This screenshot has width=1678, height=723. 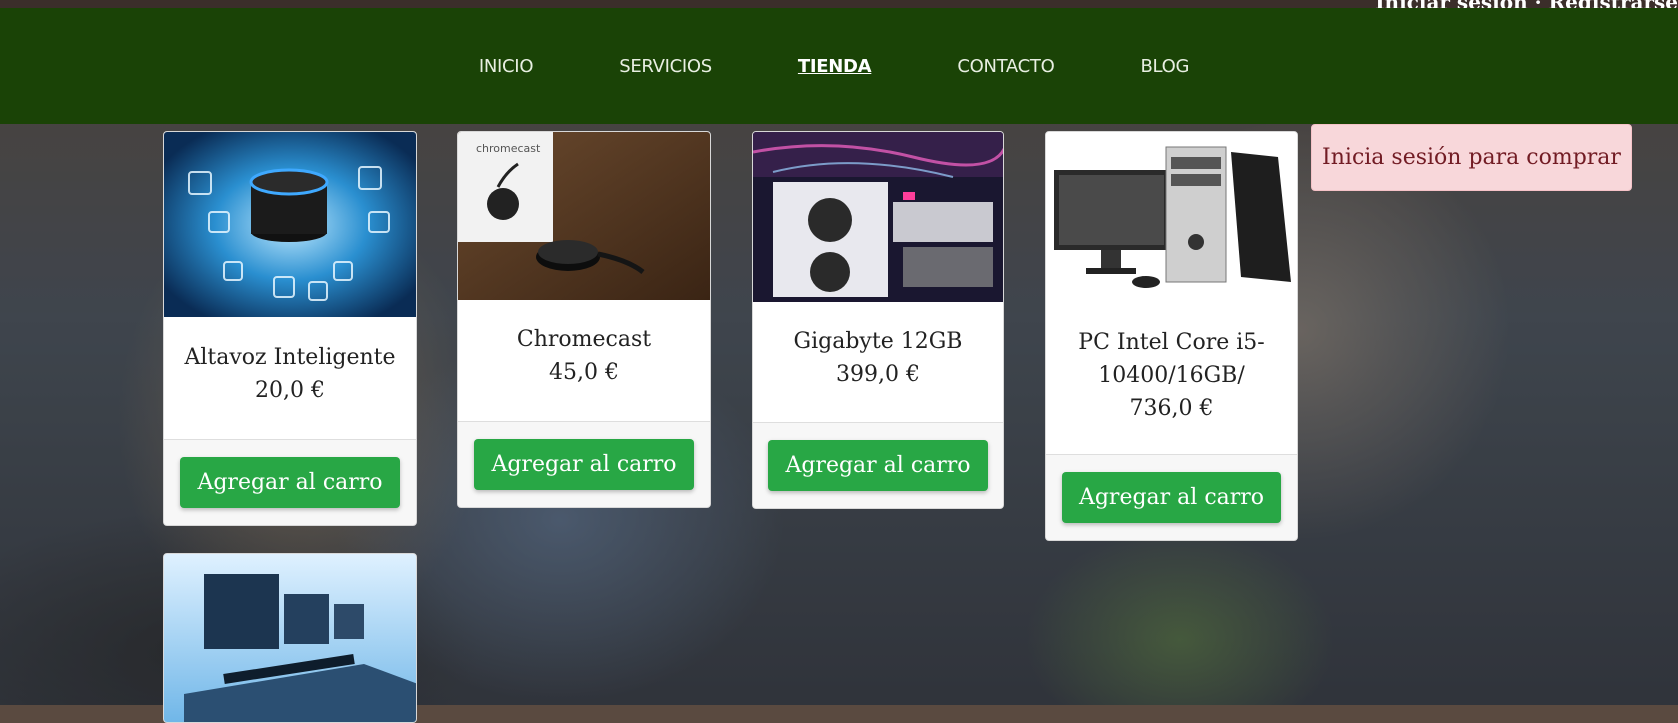 What do you see at coordinates (878, 374) in the screenshot?
I see `product-price: 399,0 €` at bounding box center [878, 374].